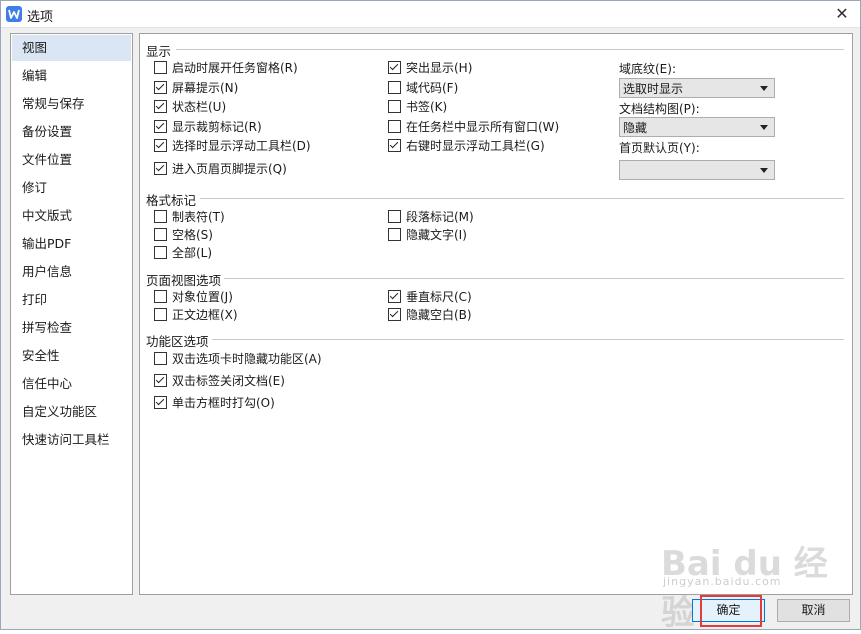 The width and height of the screenshot is (861, 634). Describe the element at coordinates (439, 297) in the screenshot. I see `checkbox-label: 垂直标尺(C)` at that location.